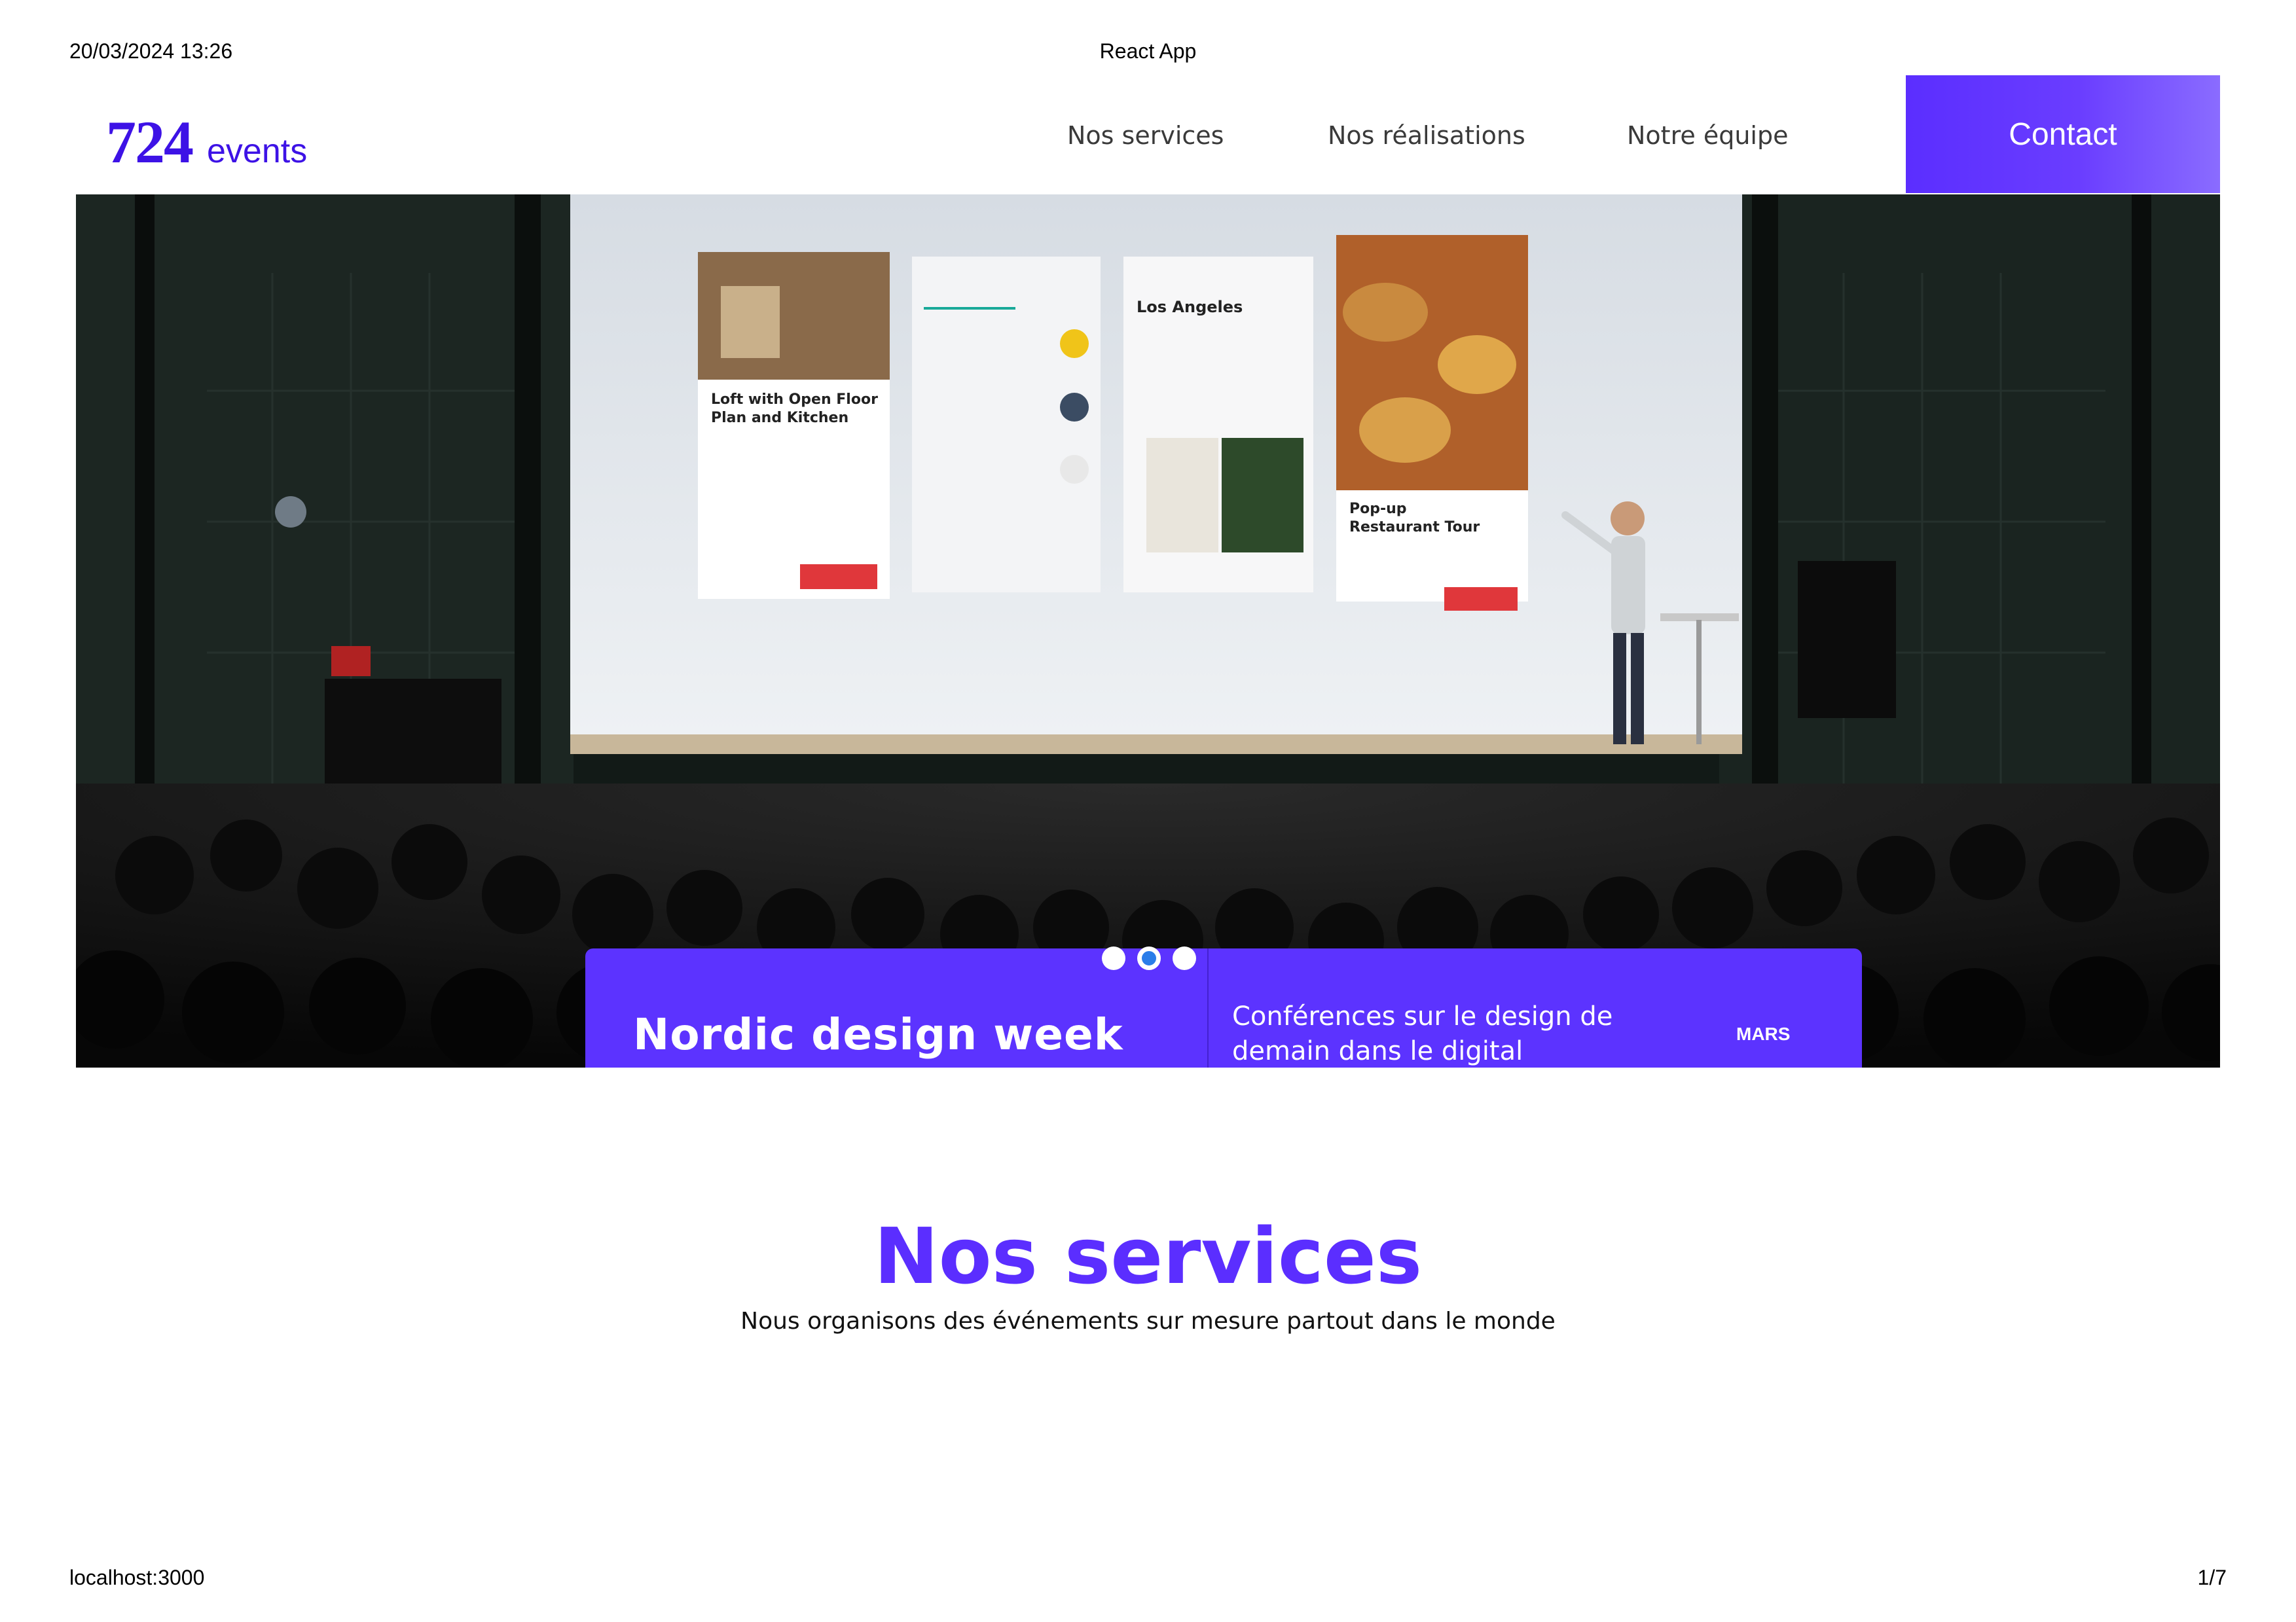 This screenshot has height=1622, width=2296. What do you see at coordinates (1145, 135) in the screenshot?
I see `nav-item-services: Nos services` at bounding box center [1145, 135].